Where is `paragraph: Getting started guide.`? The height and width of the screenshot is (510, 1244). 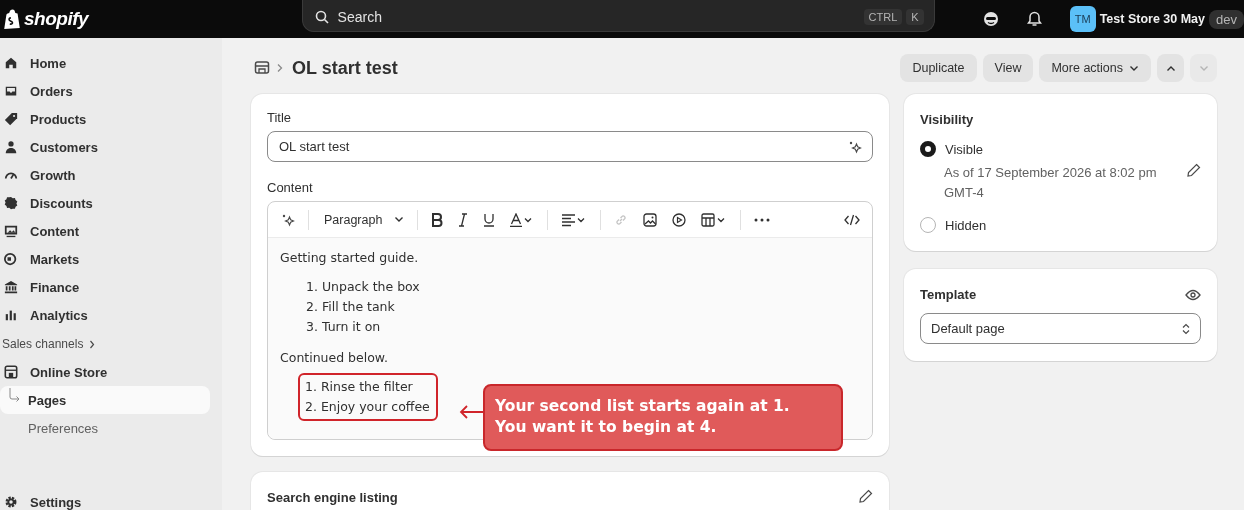
paragraph: Getting started guide. is located at coordinates (350, 257).